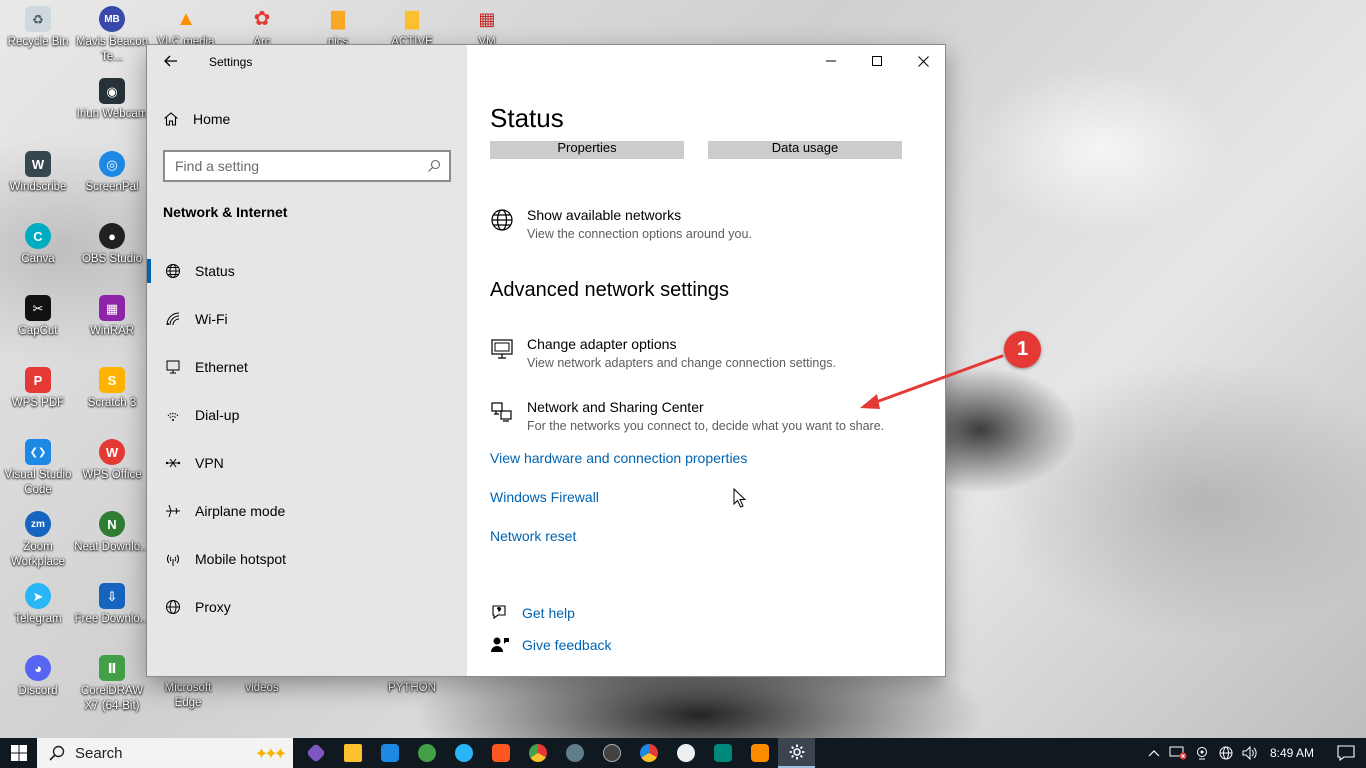 This screenshot has width=1366, height=768. I want to click on taskbar-app-file-explorer, so click(352, 753).